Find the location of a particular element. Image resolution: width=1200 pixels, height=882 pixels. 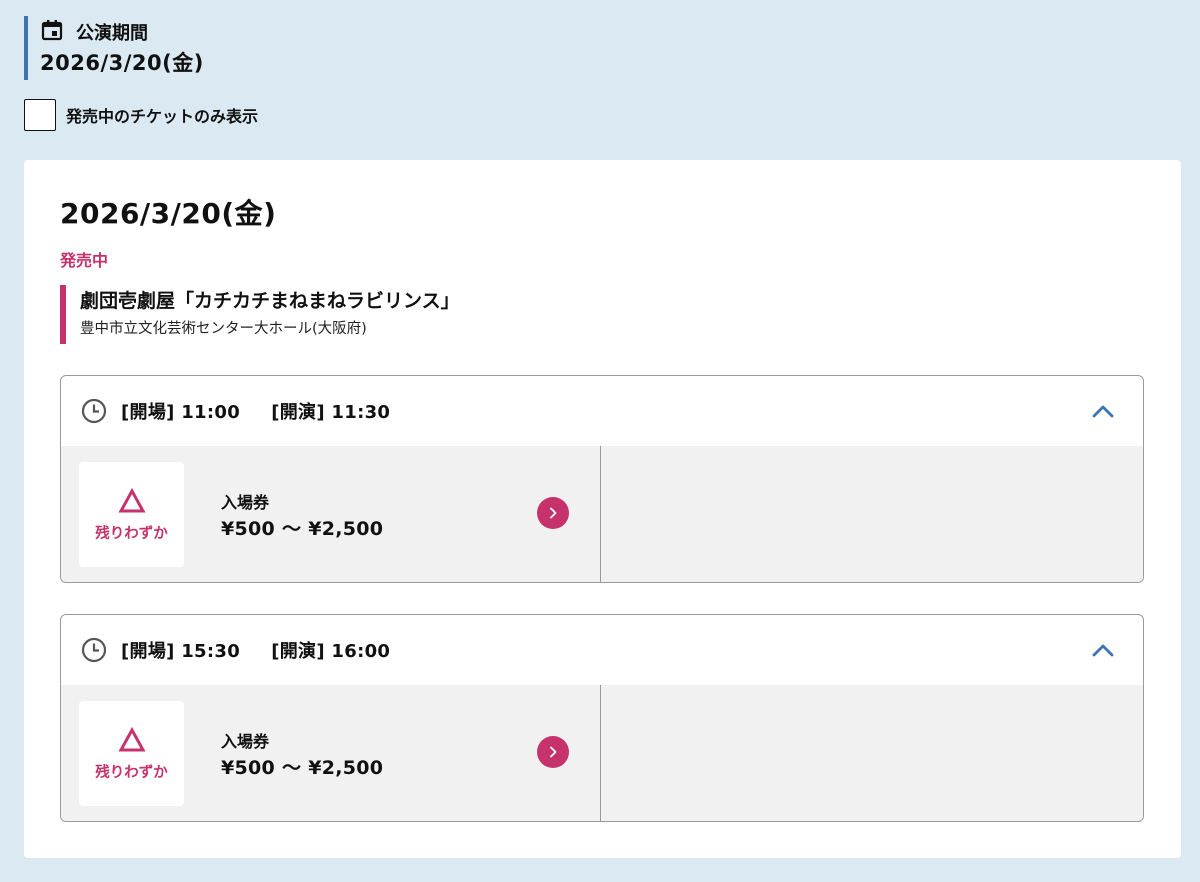

period-date: 2026/3/20(金) is located at coordinates (122, 63).